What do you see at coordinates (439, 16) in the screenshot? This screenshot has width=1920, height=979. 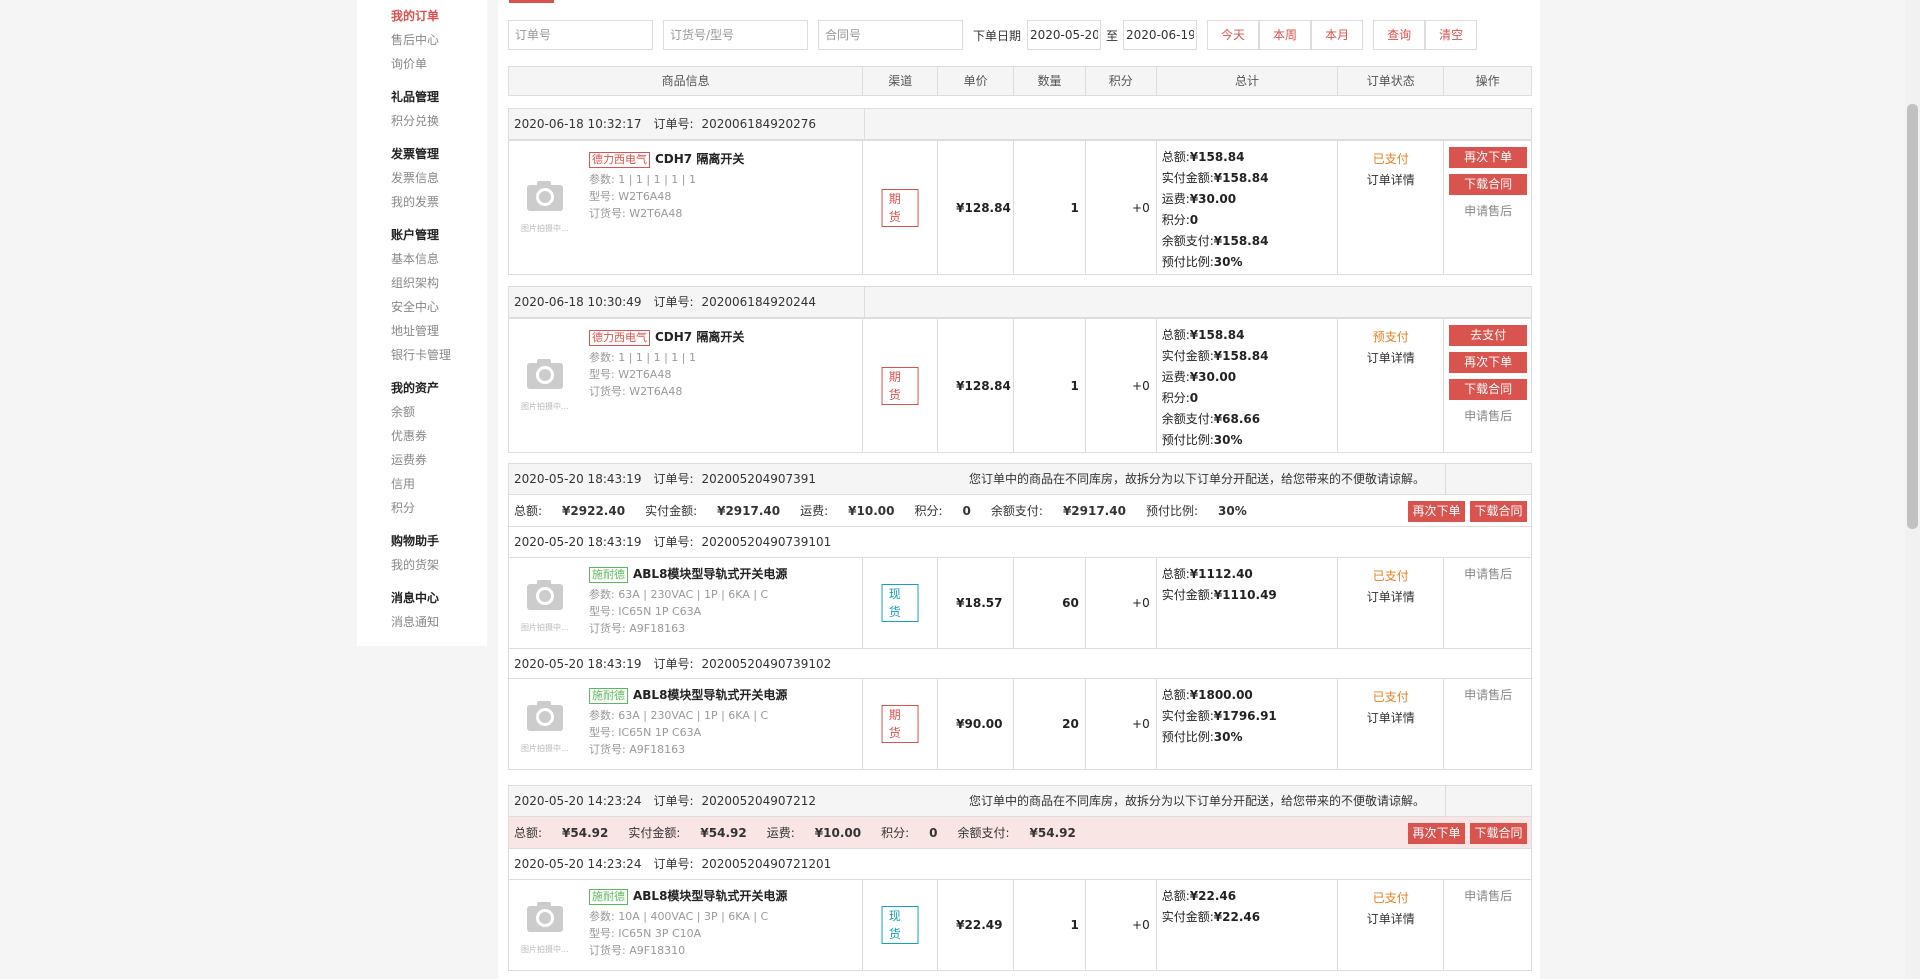 I see `sidebar-item-my-orders: 我的订单` at bounding box center [439, 16].